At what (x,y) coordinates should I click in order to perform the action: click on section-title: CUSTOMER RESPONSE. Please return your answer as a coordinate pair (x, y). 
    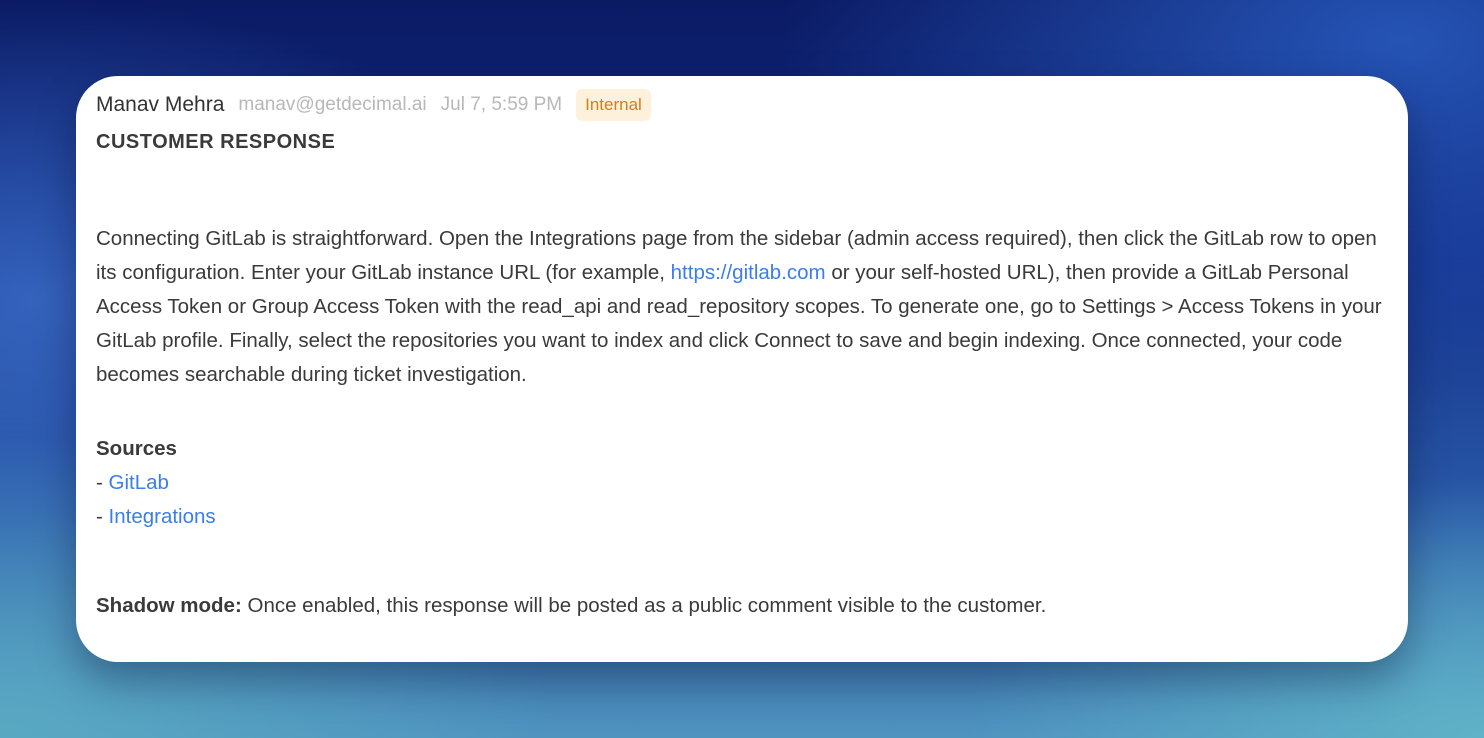
    Looking at the image, I should click on (216, 142).